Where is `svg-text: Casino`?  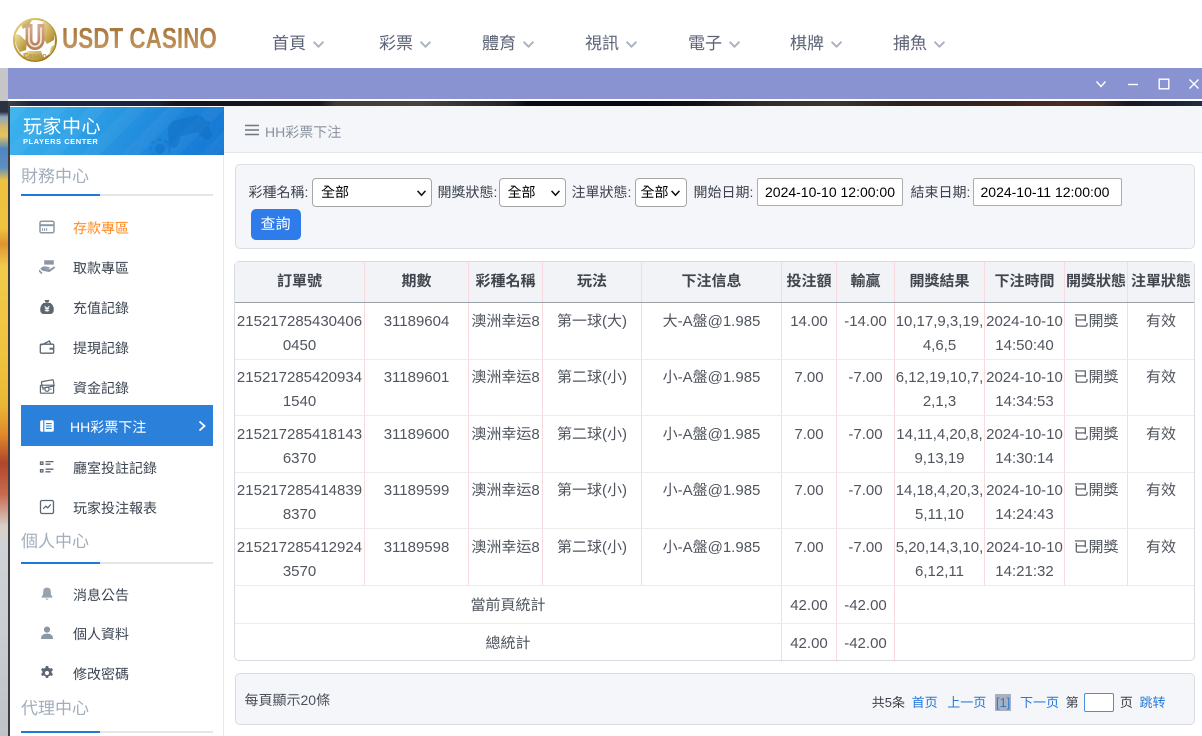 svg-text: Casino is located at coordinates (34, 56).